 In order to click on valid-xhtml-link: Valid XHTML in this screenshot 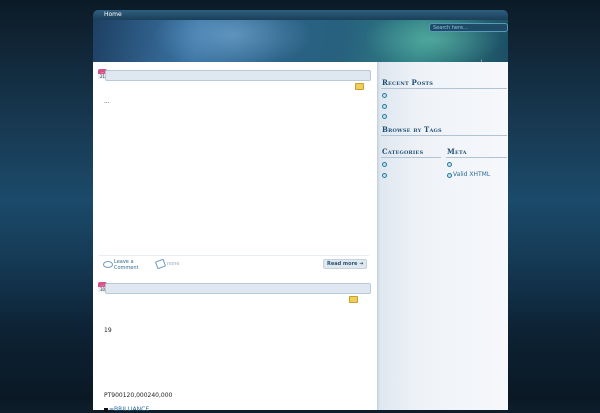, I will do `click(471, 174)`.